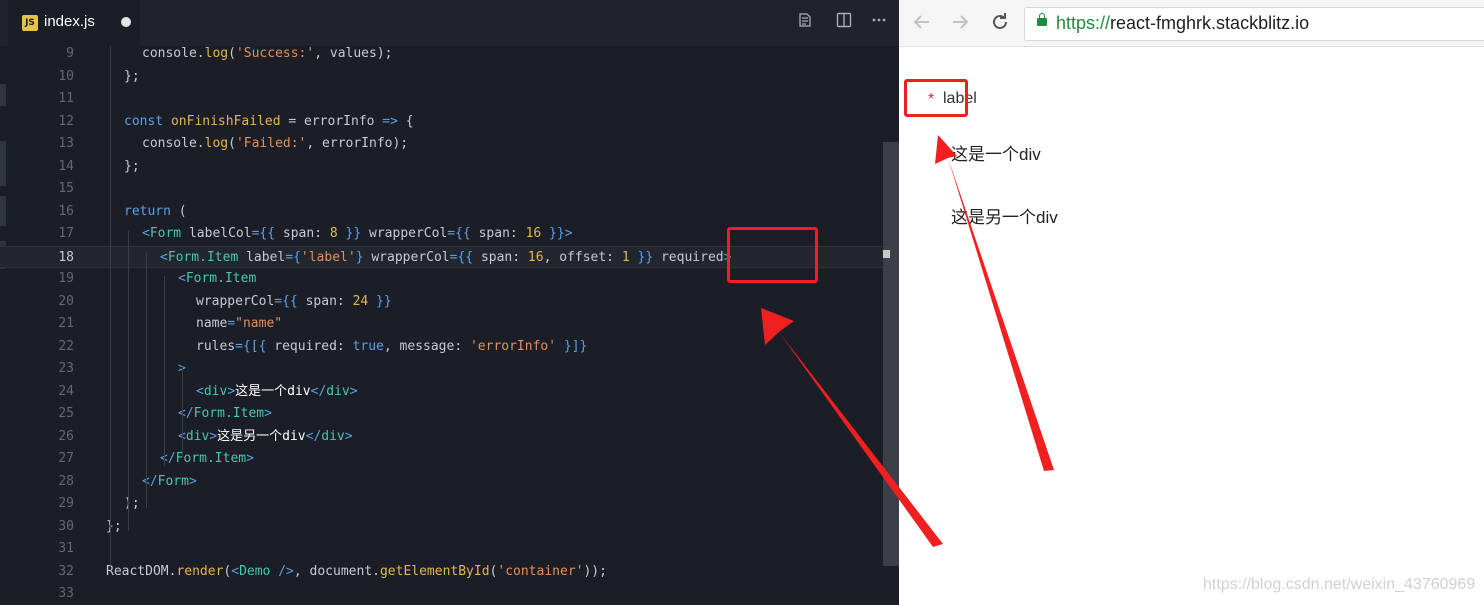 This screenshot has height=605, width=1484. I want to click on annotation-arrows, so click(907, 341).